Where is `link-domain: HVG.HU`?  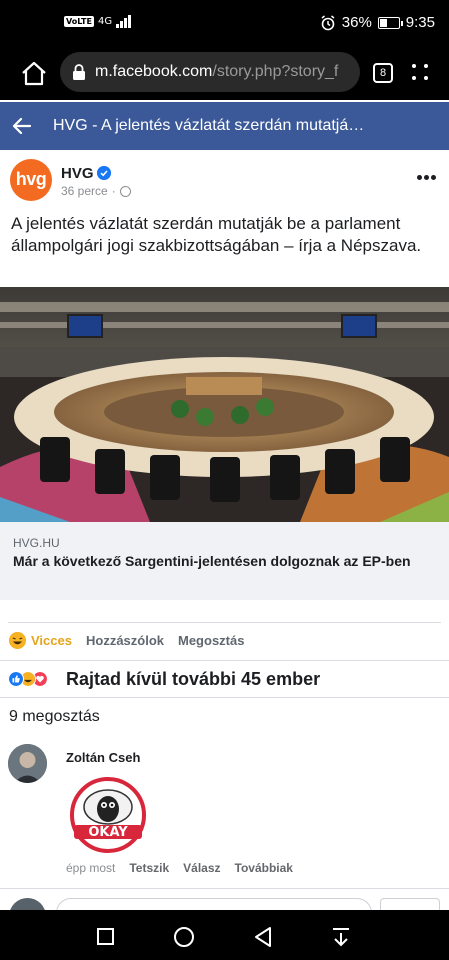 link-domain: HVG.HU is located at coordinates (36, 543).